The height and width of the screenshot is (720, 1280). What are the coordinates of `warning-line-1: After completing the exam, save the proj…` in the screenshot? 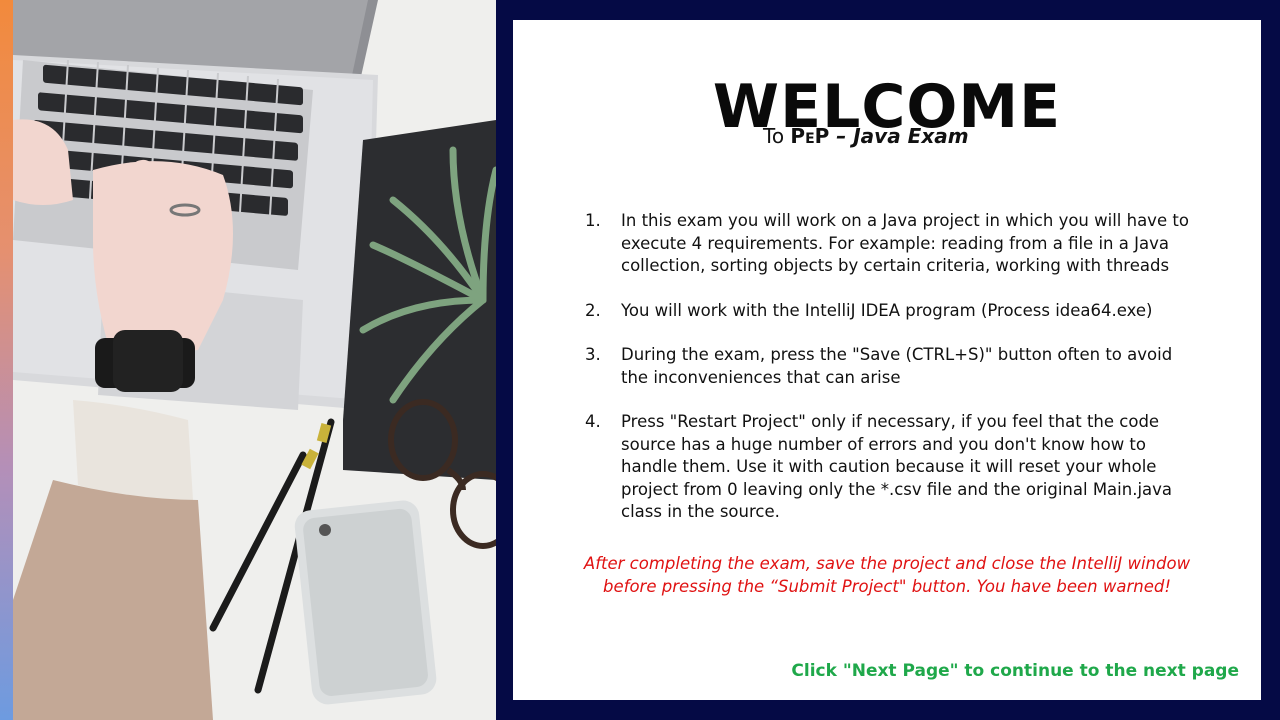 It's located at (887, 563).